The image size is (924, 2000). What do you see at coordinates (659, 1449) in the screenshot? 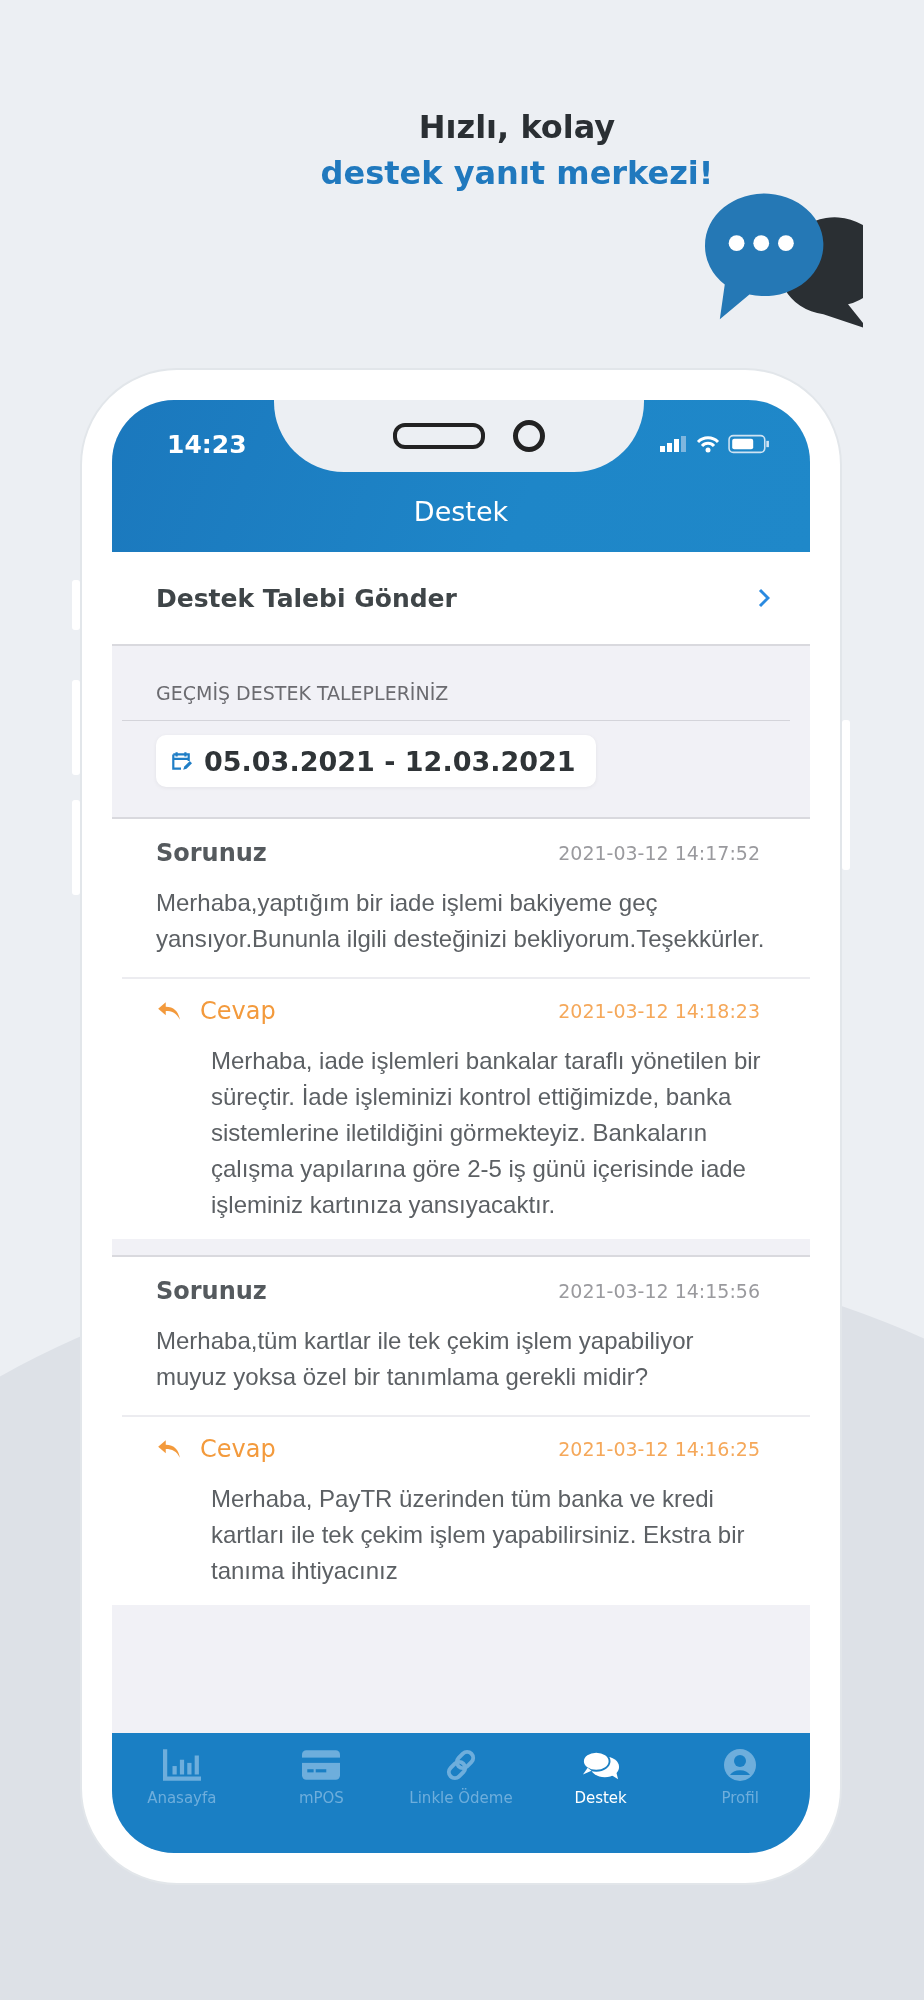
I see `answer-time: 2021-03-12 14:16:25` at bounding box center [659, 1449].